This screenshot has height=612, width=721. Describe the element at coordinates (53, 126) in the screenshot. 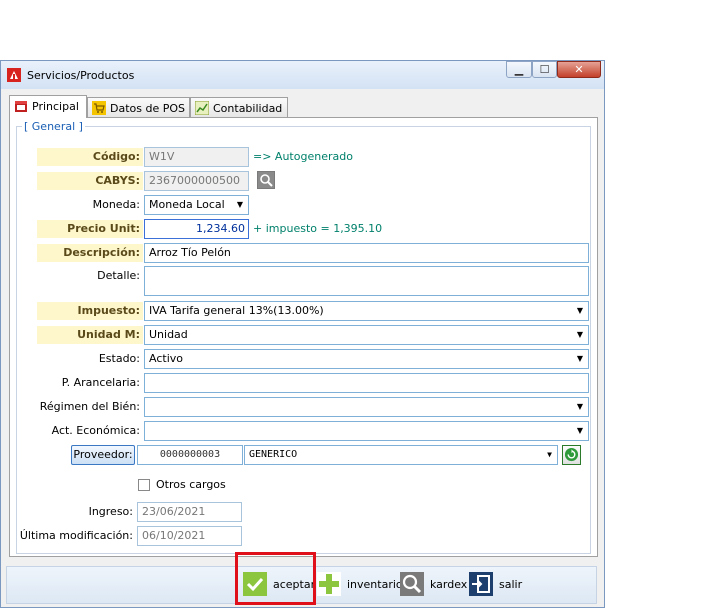

I see `group-label: [ General ]` at that location.